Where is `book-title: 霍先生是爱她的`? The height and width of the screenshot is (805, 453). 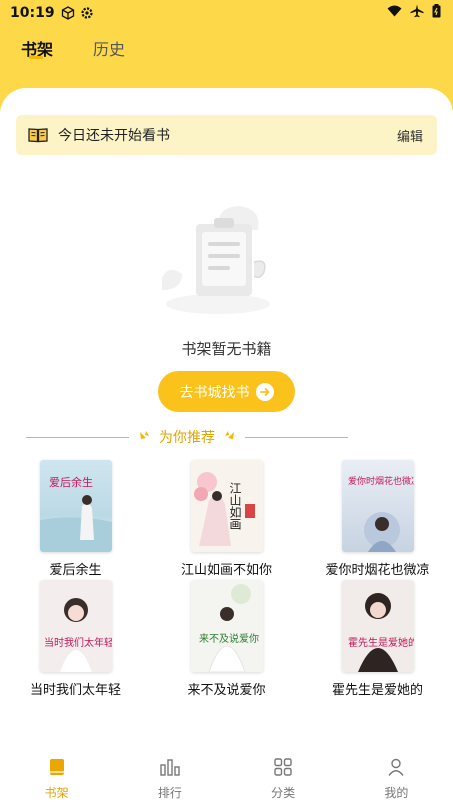
book-title: 霍先生是爱她的 is located at coordinates (377, 690).